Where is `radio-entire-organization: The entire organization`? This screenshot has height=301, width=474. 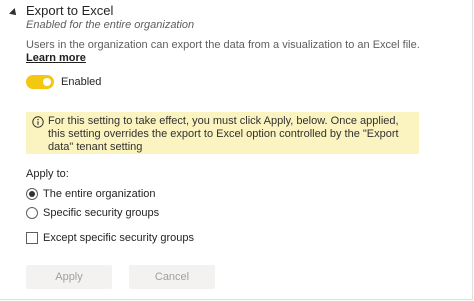 radio-entire-organization: The entire organization is located at coordinates (91, 194).